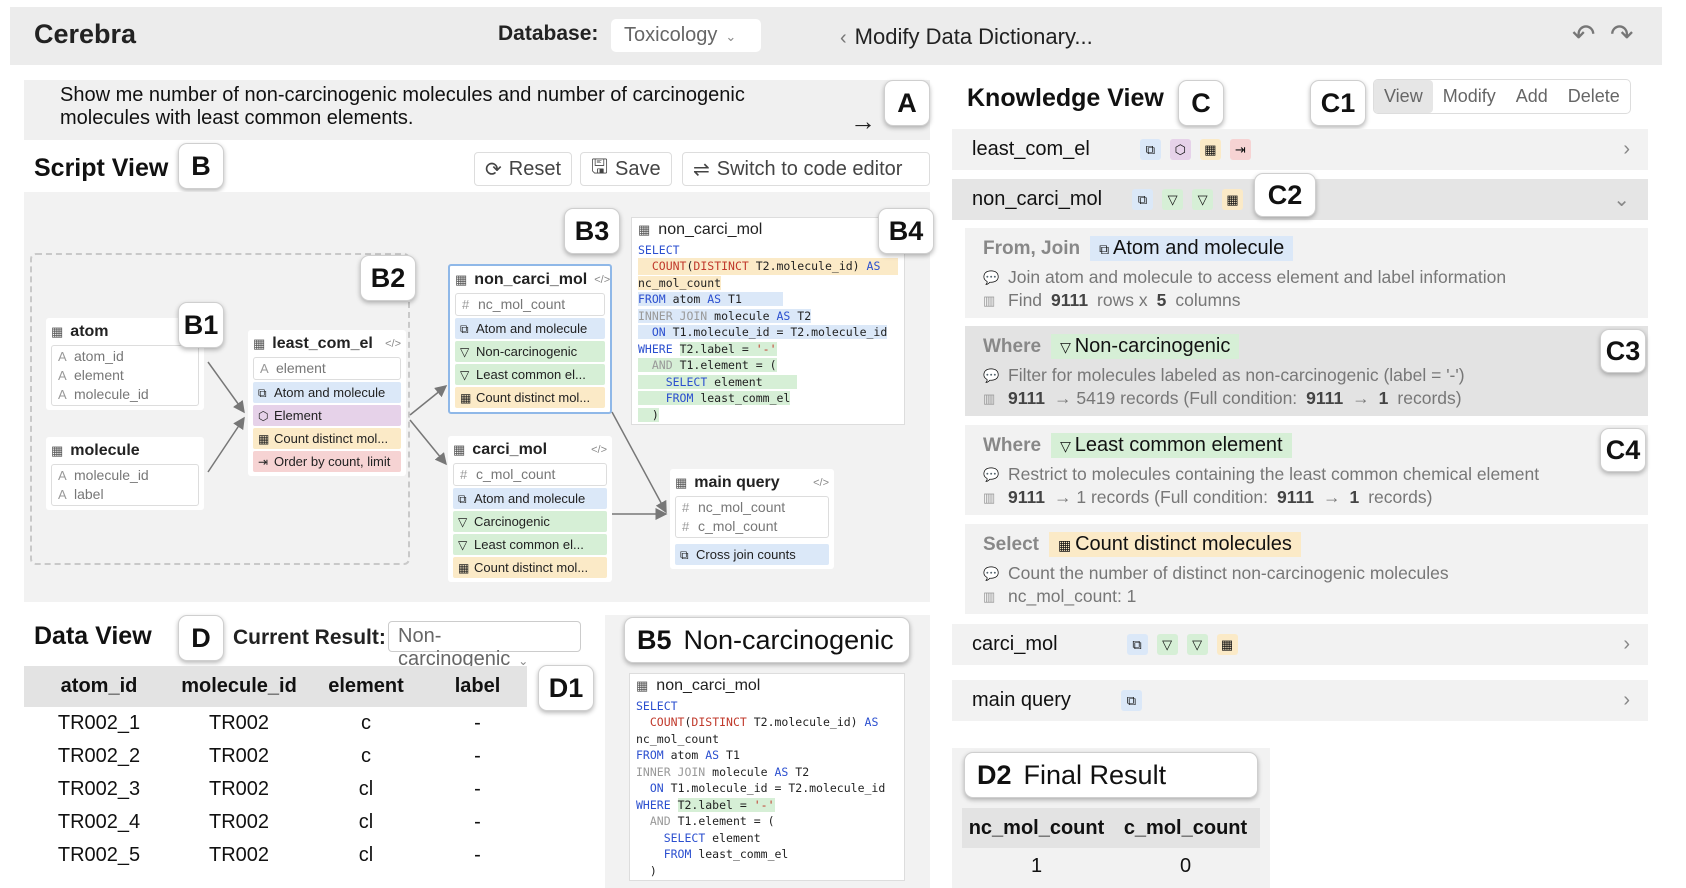 Image resolution: width=1686 pixels, height=888 pixels. I want to click on step-chip: ▽ Non-carcinogenic, so click(530, 351).